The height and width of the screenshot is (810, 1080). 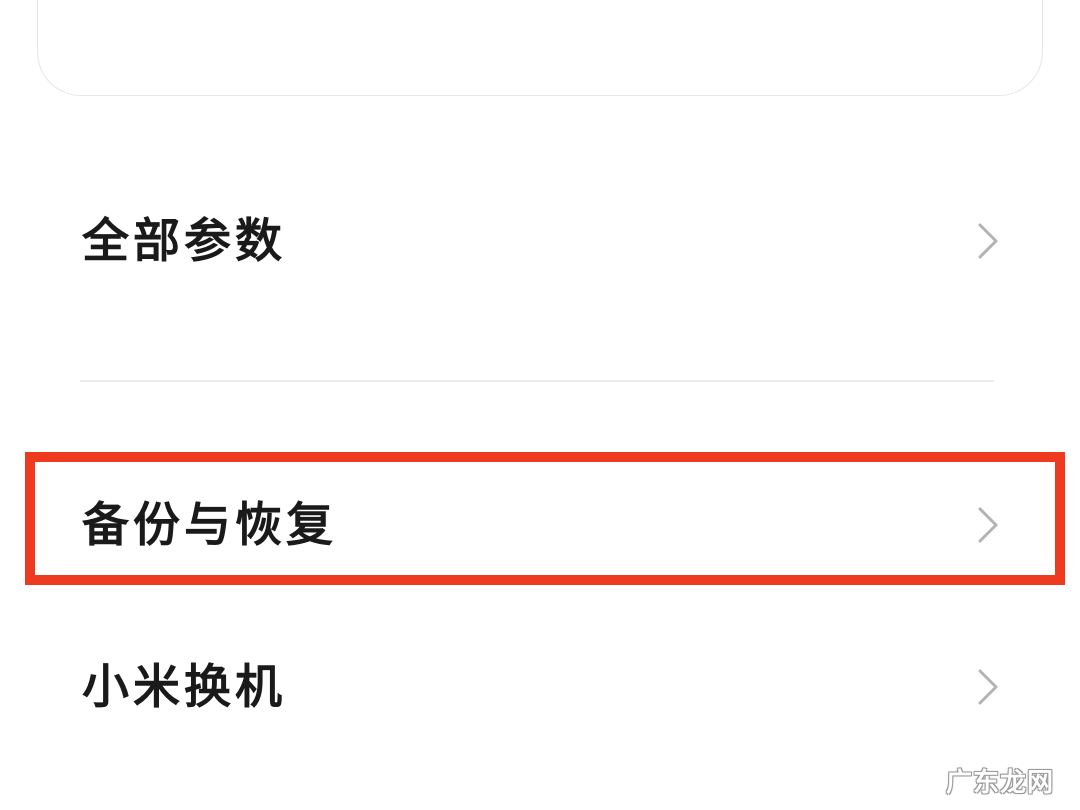 I want to click on settings-item-label: 小米换机, so click(x=184, y=687).